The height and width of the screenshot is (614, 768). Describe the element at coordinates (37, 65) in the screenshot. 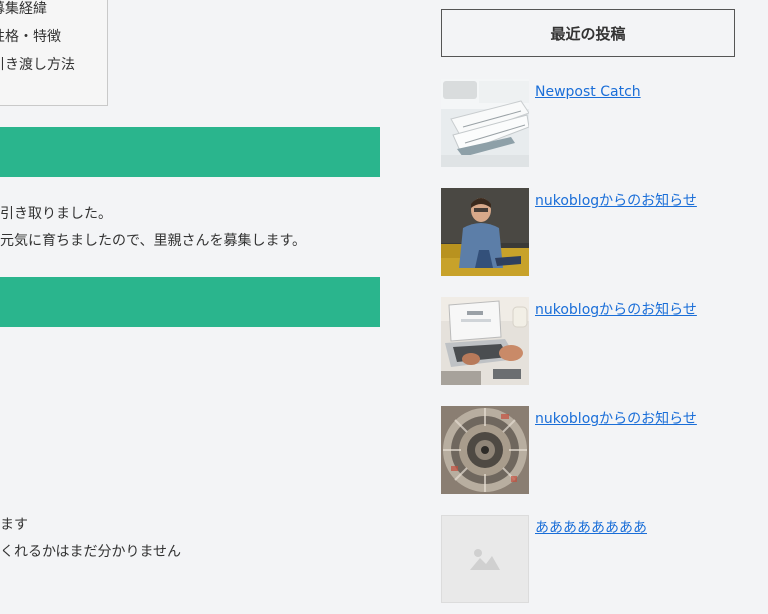

I see `toc-item-handover: 引き渡し方法` at that location.